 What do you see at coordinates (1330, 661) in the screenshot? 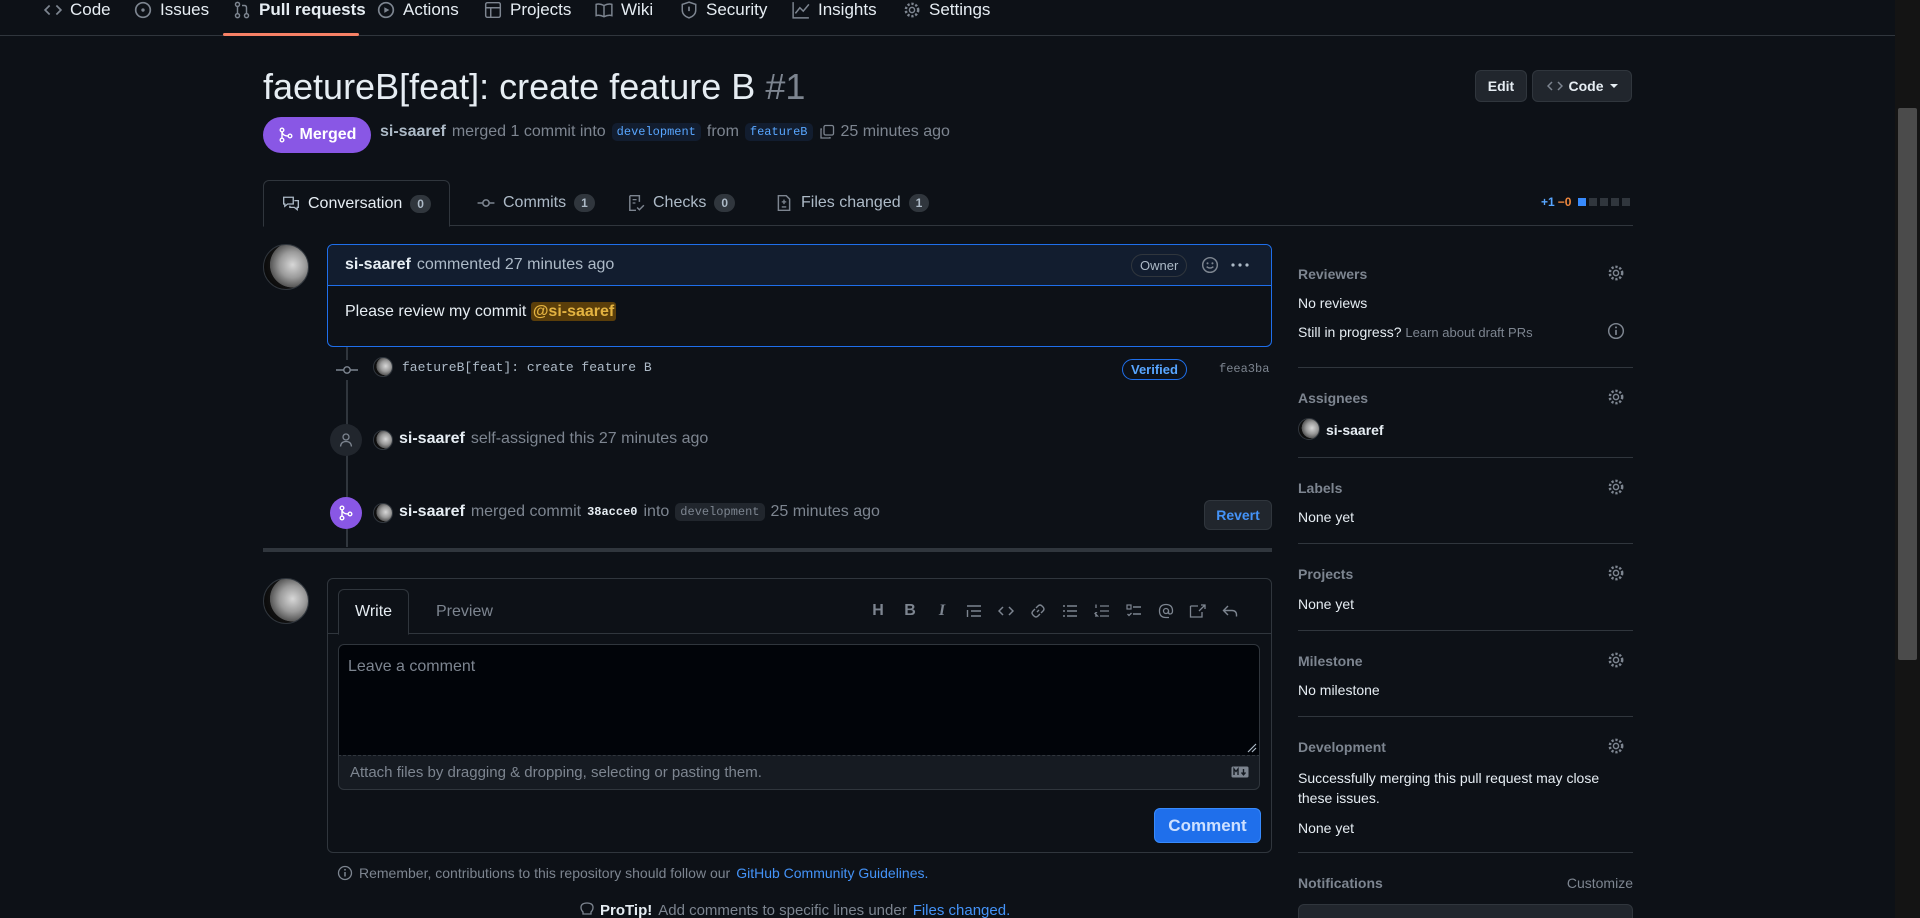
I see `milestone-title: Milestone` at bounding box center [1330, 661].